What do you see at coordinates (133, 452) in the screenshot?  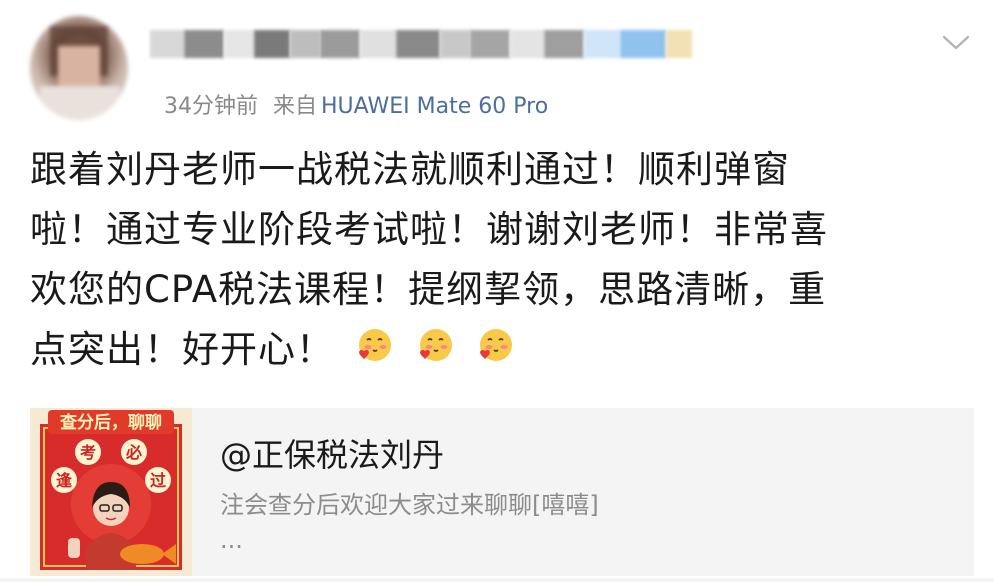 I see `thumb-char: 必` at bounding box center [133, 452].